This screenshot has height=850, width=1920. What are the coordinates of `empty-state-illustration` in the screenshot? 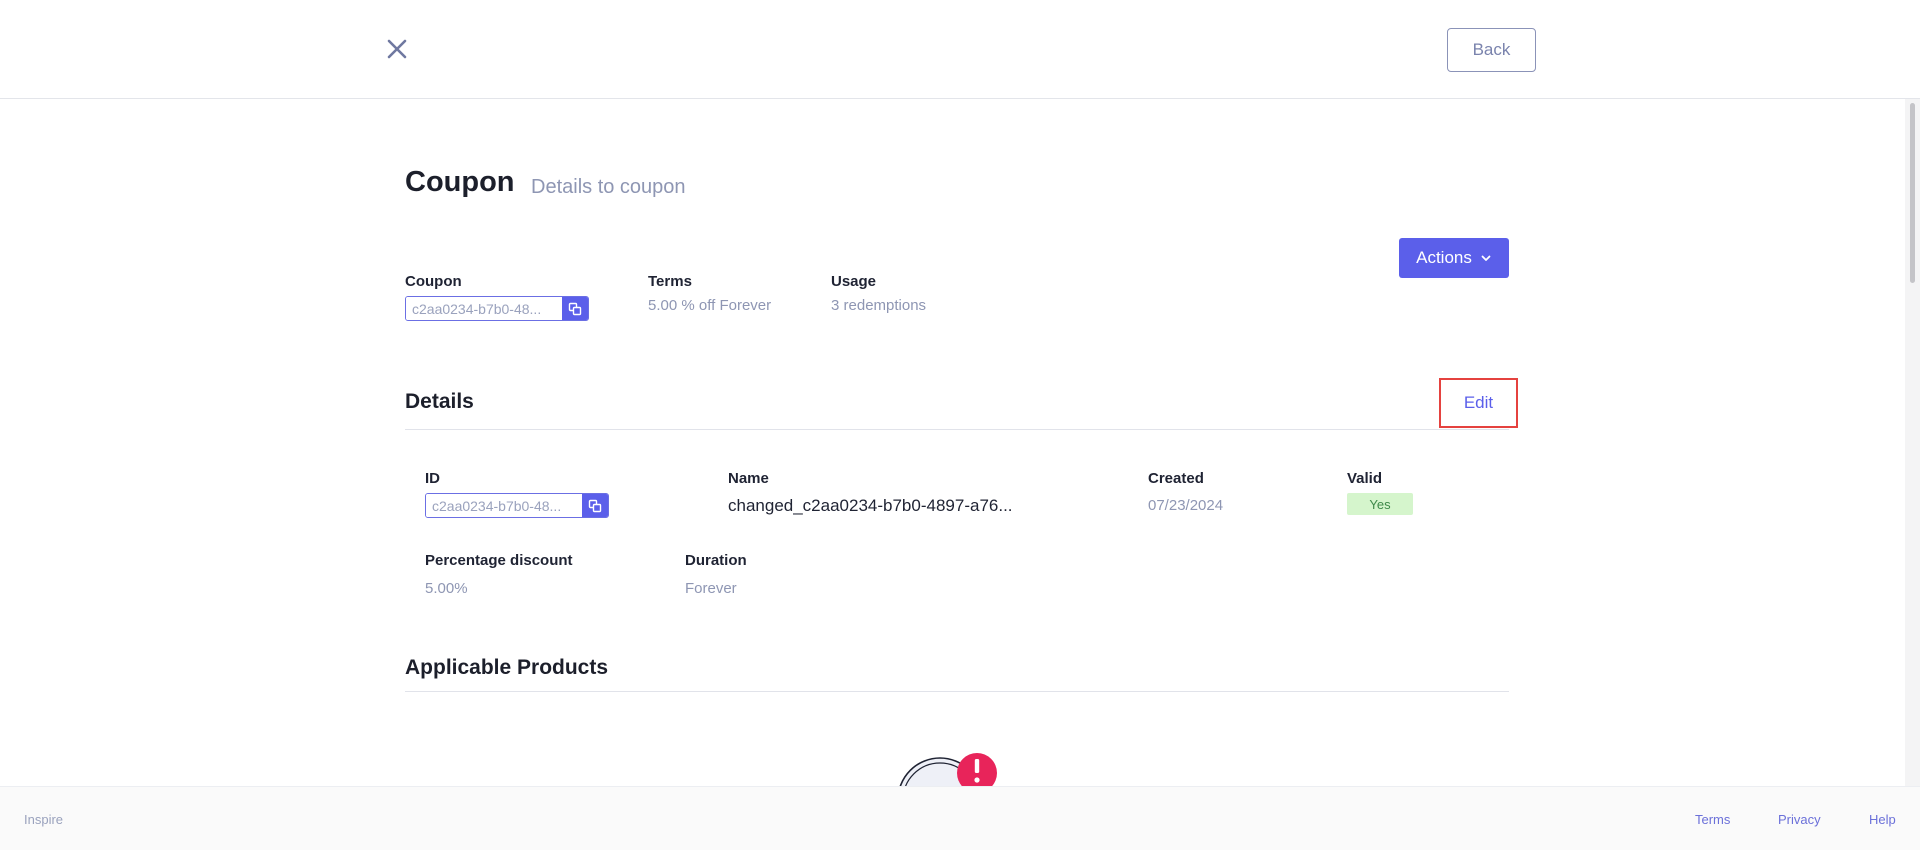 It's located at (945, 768).